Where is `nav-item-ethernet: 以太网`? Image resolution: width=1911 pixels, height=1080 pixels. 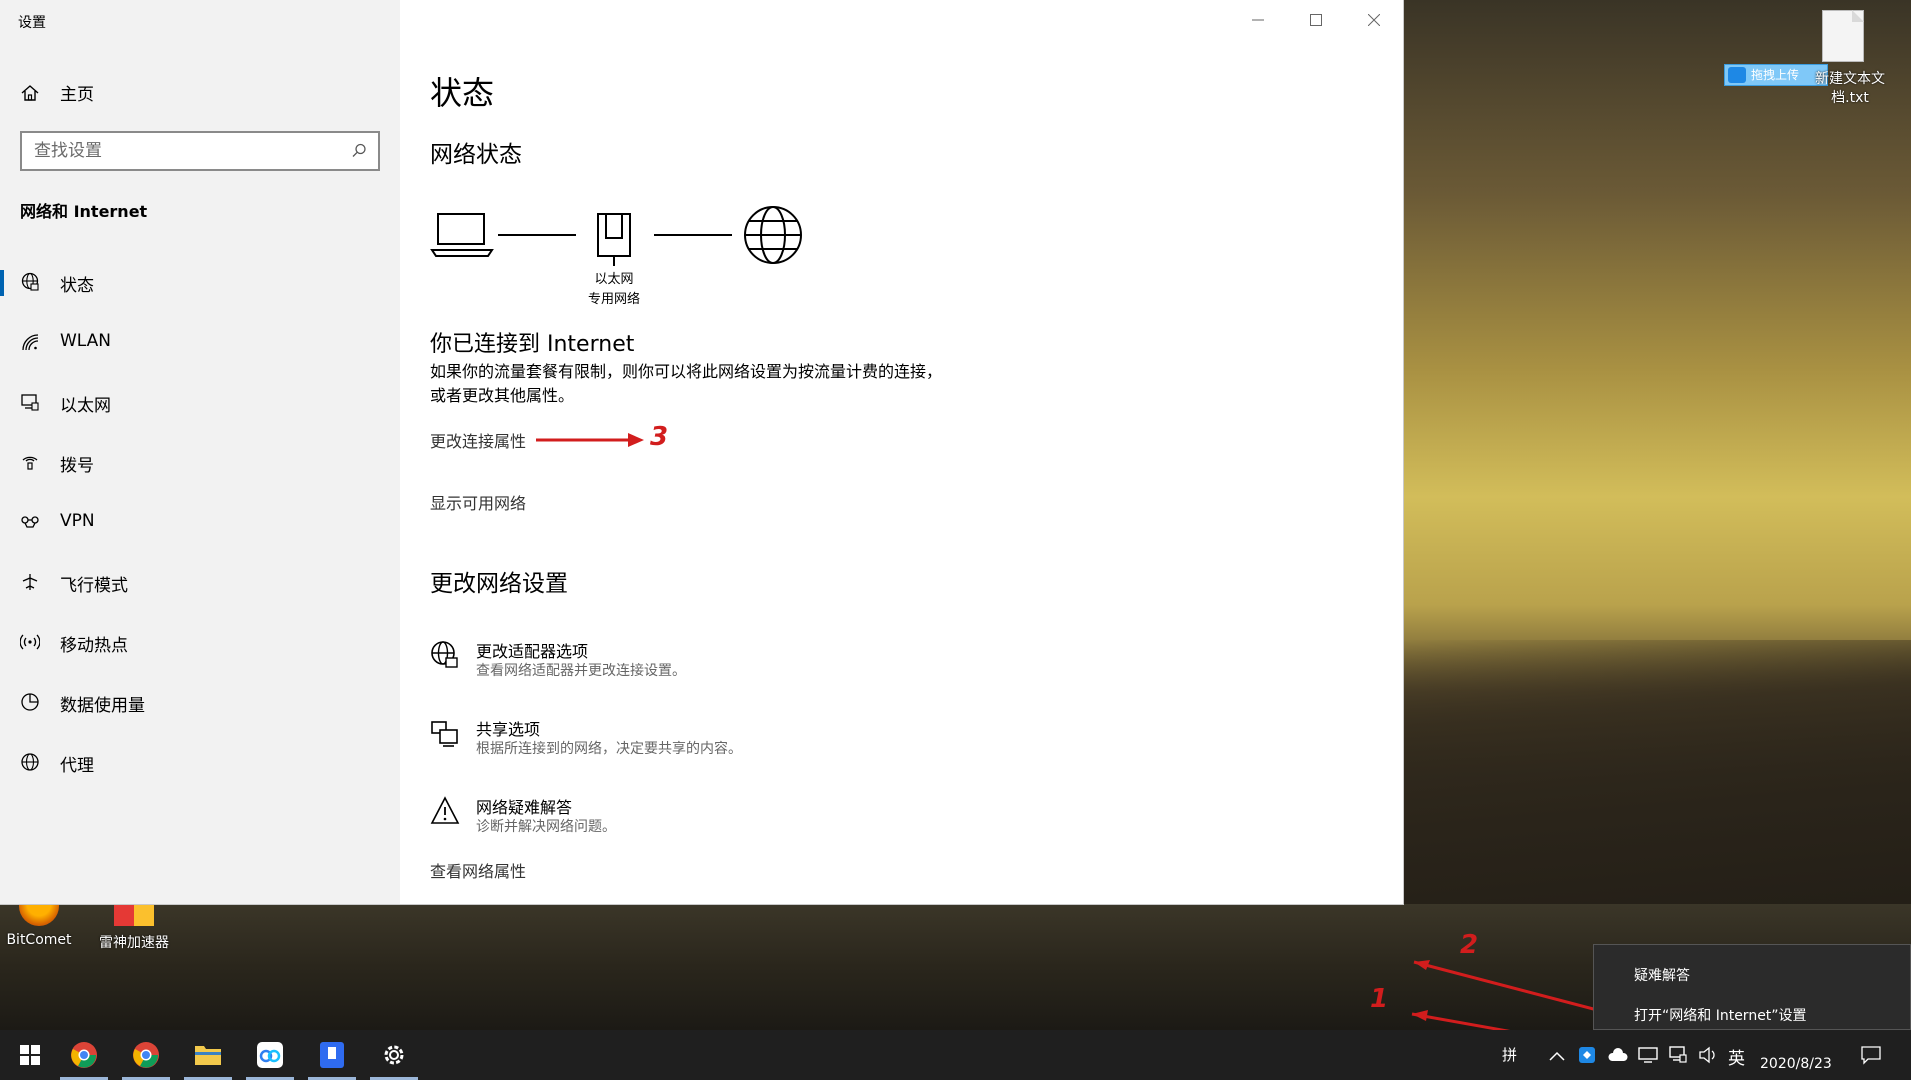
nav-item-ethernet: 以太网 is located at coordinates (200, 402).